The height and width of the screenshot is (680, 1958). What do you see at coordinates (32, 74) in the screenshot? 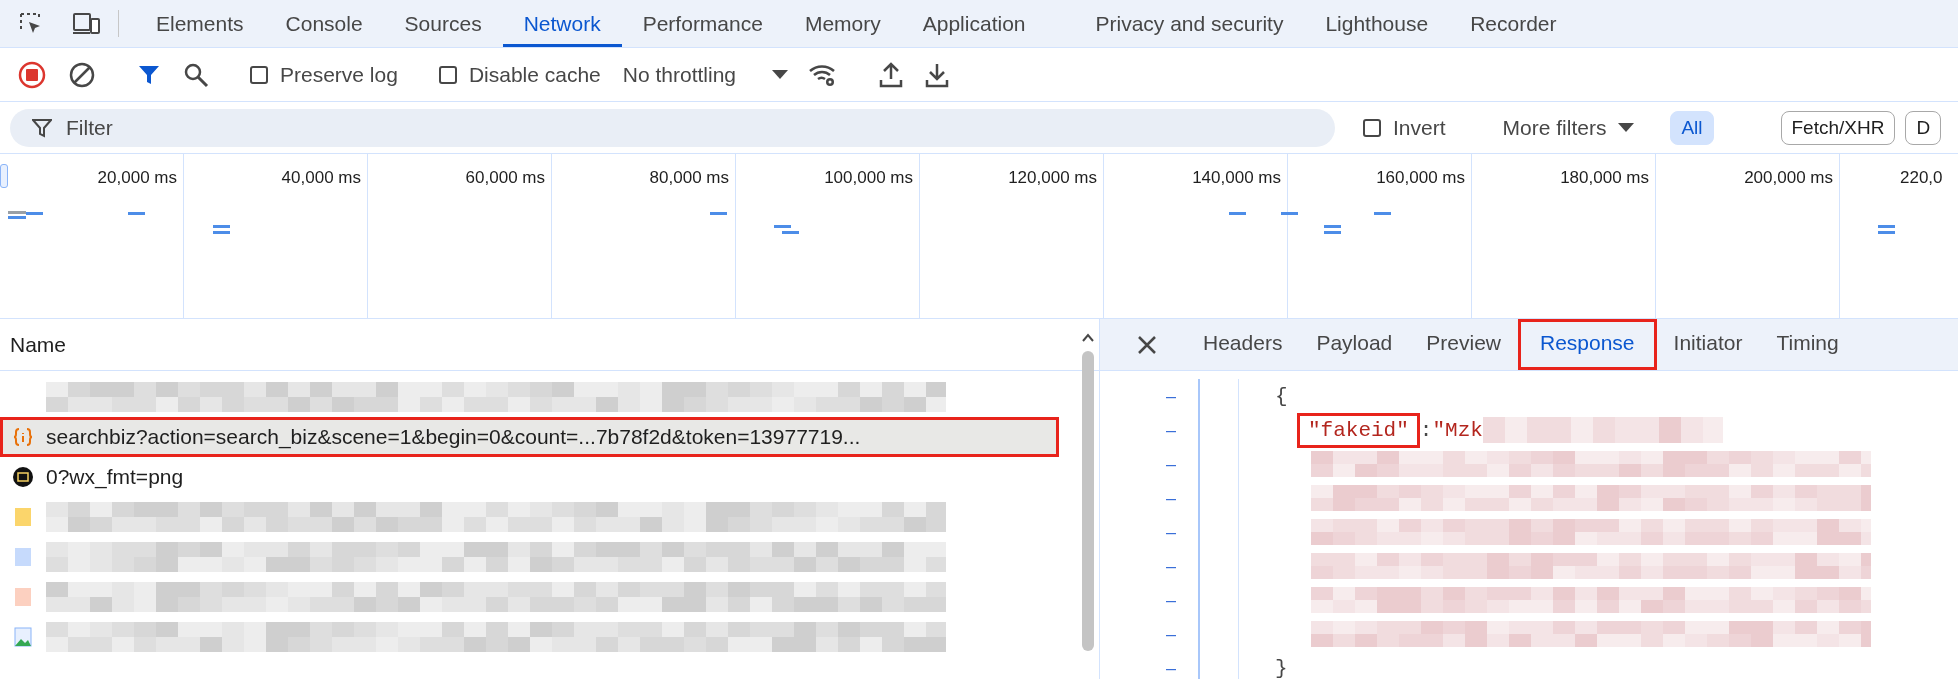
I see `record-button` at bounding box center [32, 74].